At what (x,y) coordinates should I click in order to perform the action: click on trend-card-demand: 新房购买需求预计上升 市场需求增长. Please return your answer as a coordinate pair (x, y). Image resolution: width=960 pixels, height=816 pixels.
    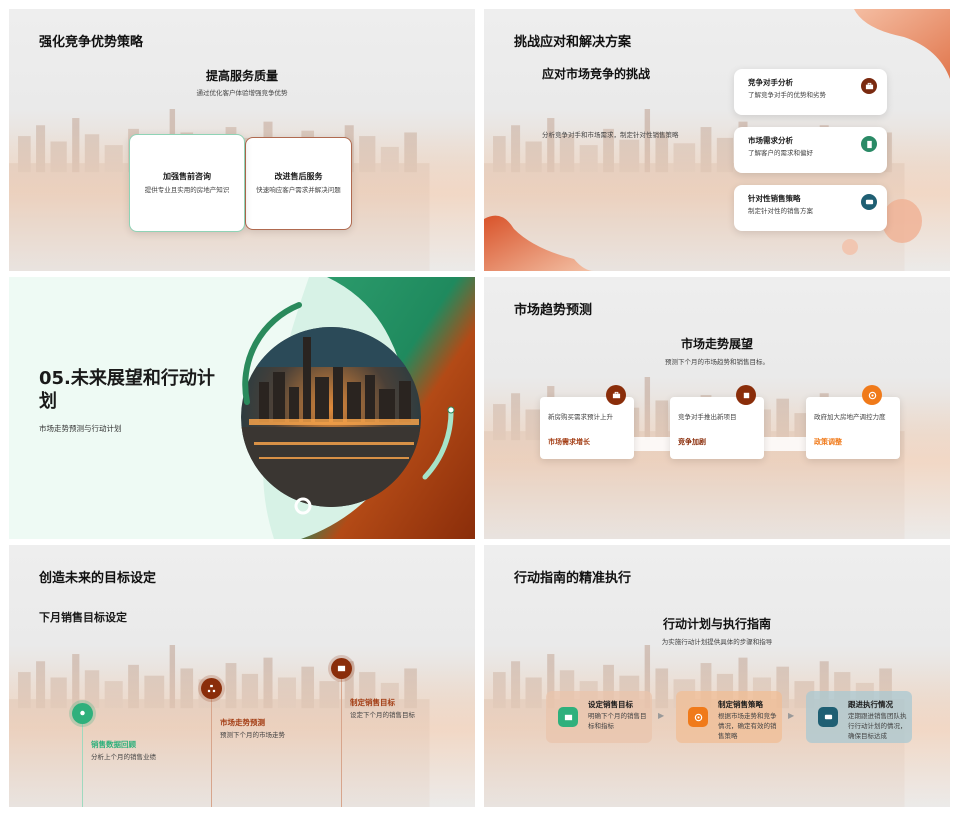
    Looking at the image, I should click on (587, 428).